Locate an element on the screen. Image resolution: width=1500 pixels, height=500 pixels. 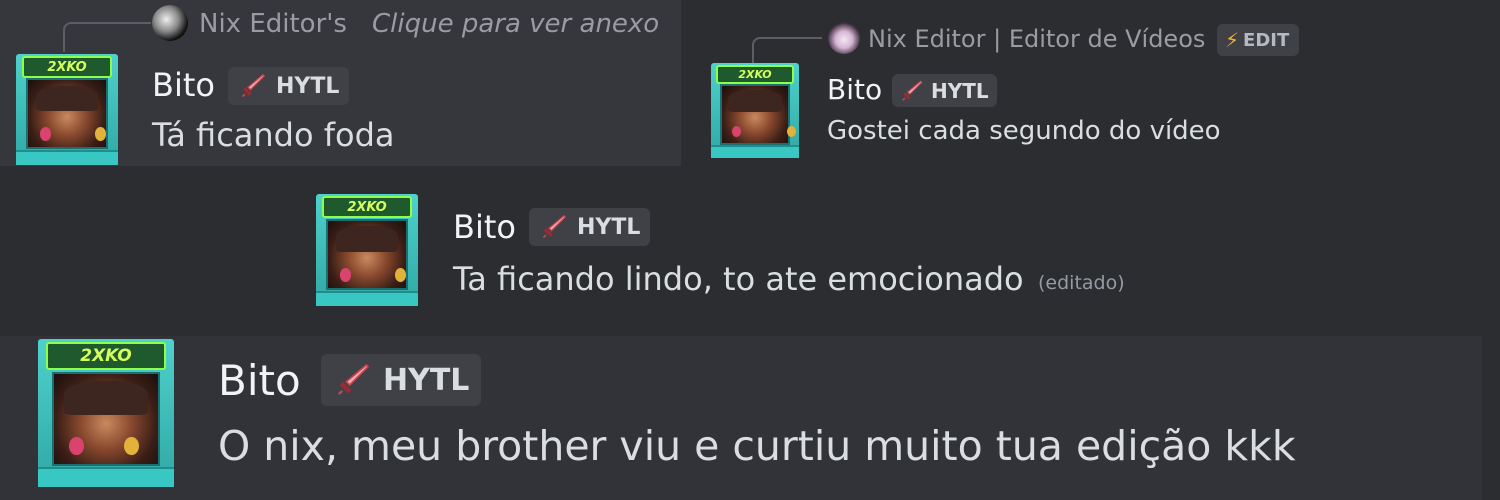
panel-gutter is located at coordinates (1491, 418).